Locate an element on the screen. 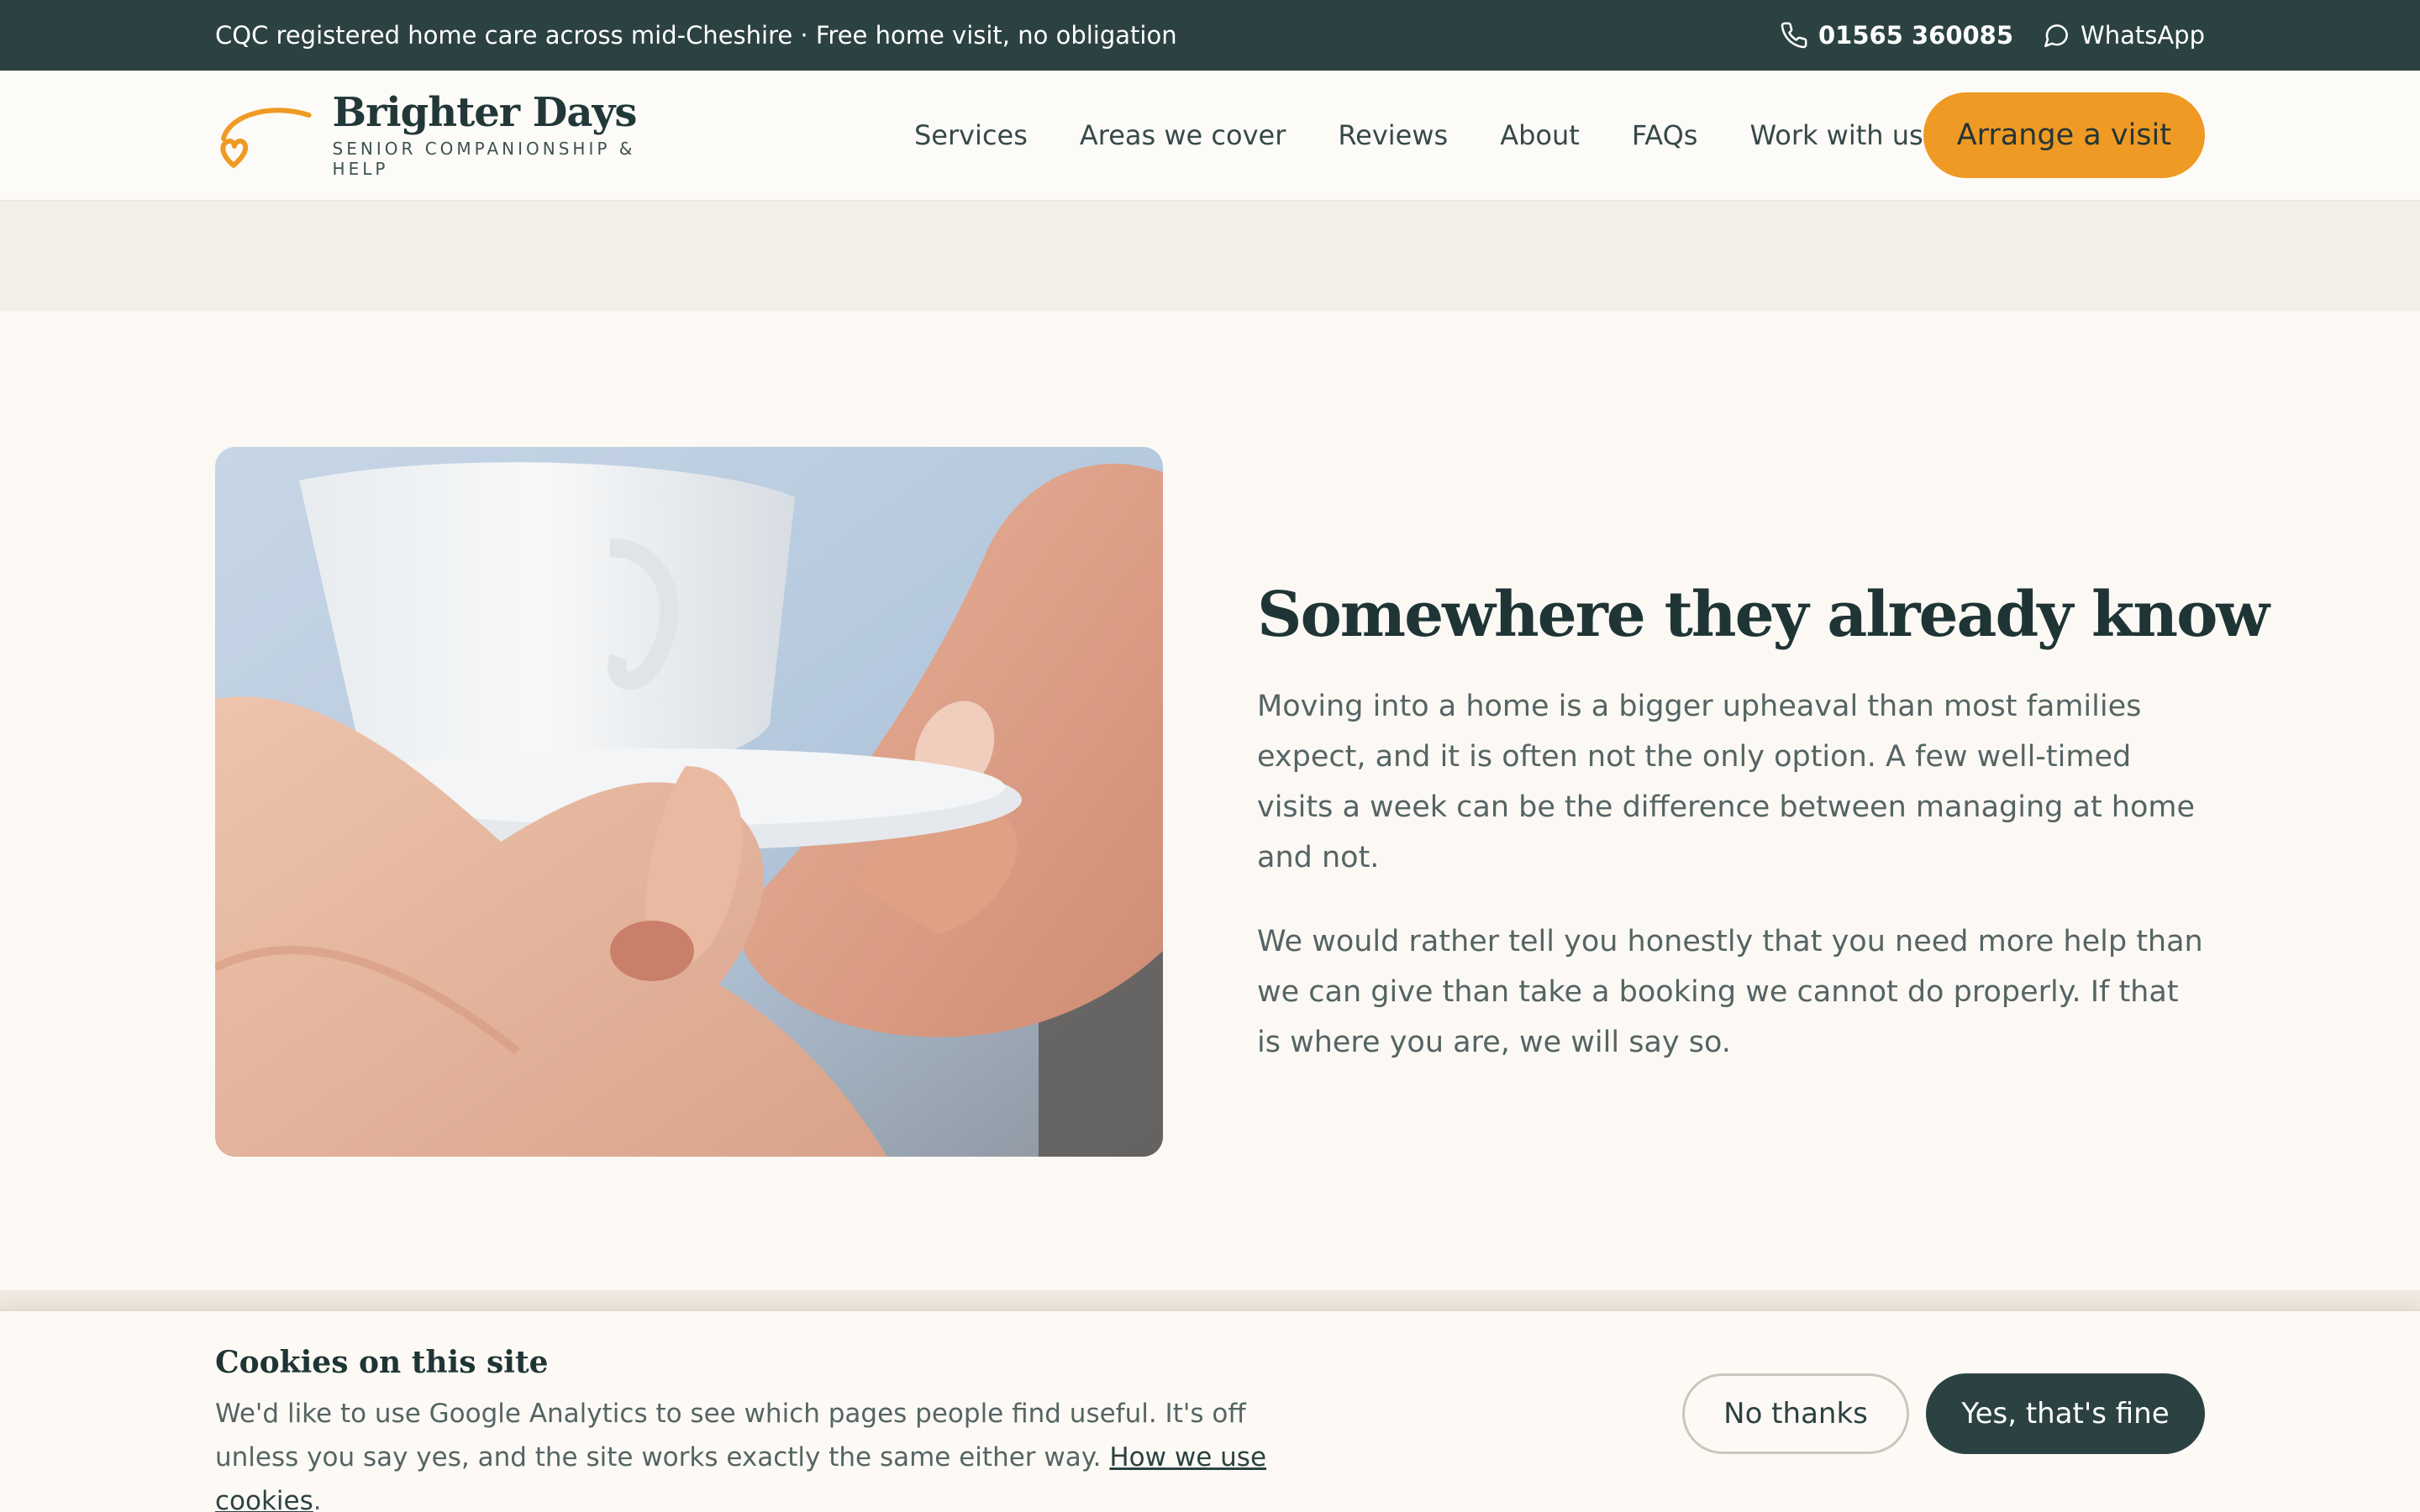 This screenshot has width=2420, height=1512. phone-link: 01565 360085 is located at coordinates (1896, 35).